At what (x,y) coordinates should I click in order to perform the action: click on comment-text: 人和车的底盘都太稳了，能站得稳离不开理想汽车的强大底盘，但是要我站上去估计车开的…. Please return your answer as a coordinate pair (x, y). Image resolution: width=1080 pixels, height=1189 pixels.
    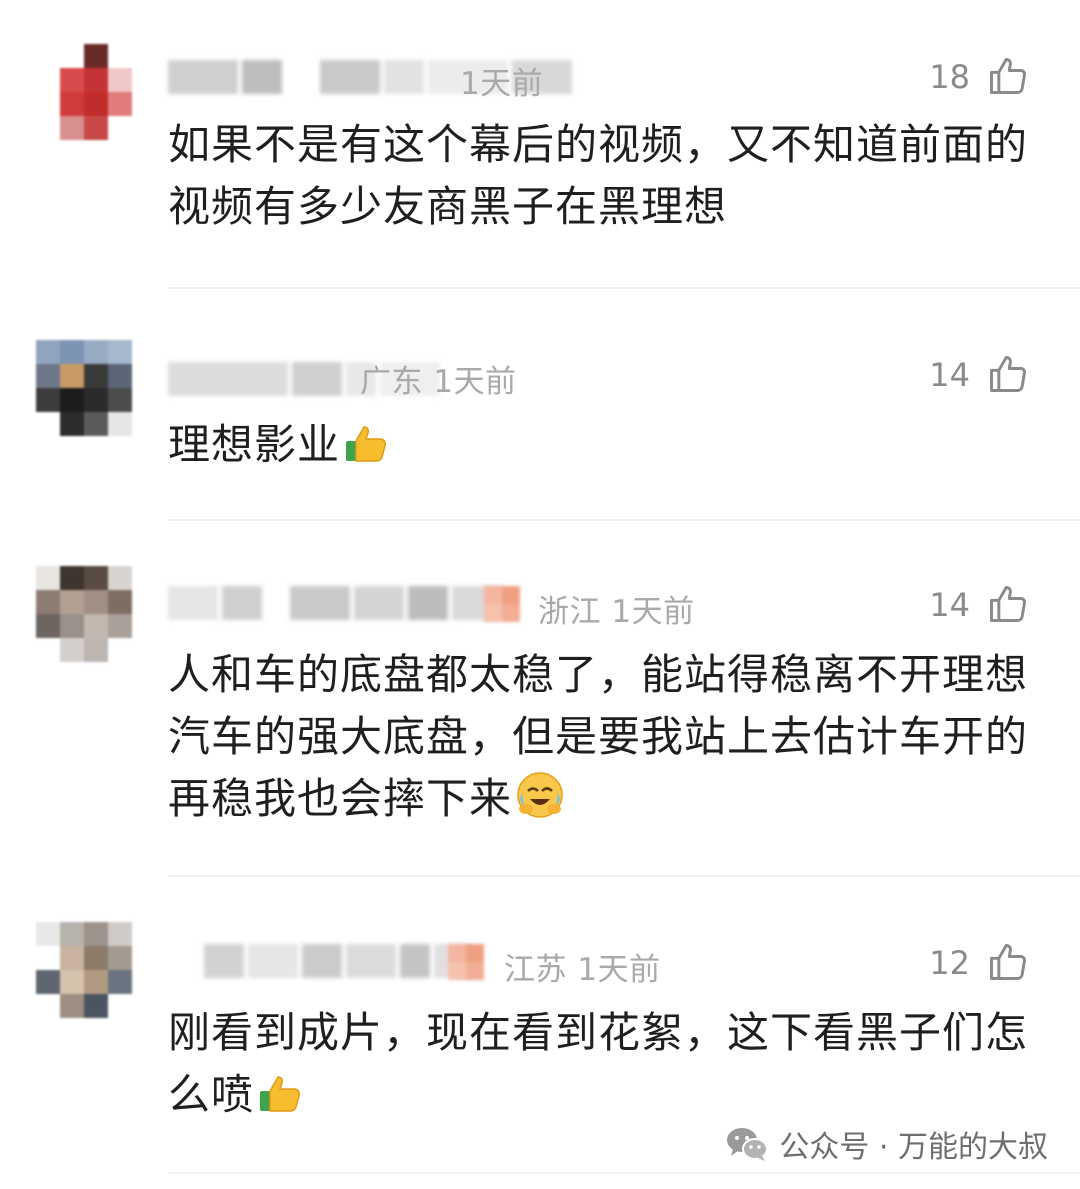
    Looking at the image, I should click on (598, 741).